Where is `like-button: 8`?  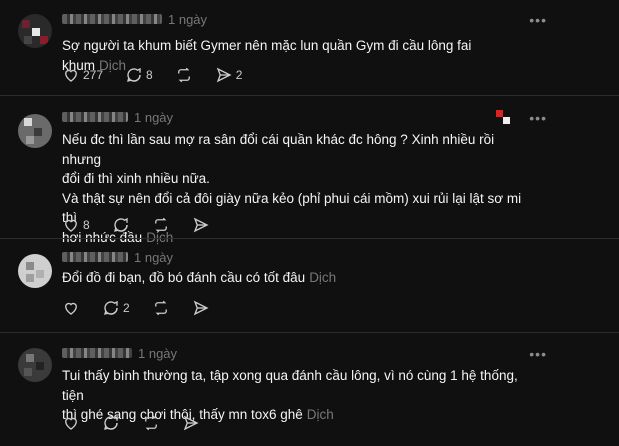
like-button: 8 is located at coordinates (76, 225).